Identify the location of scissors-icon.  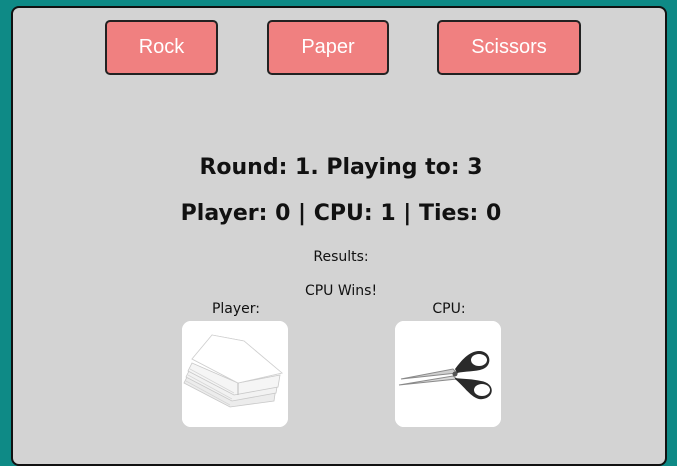
(448, 374).